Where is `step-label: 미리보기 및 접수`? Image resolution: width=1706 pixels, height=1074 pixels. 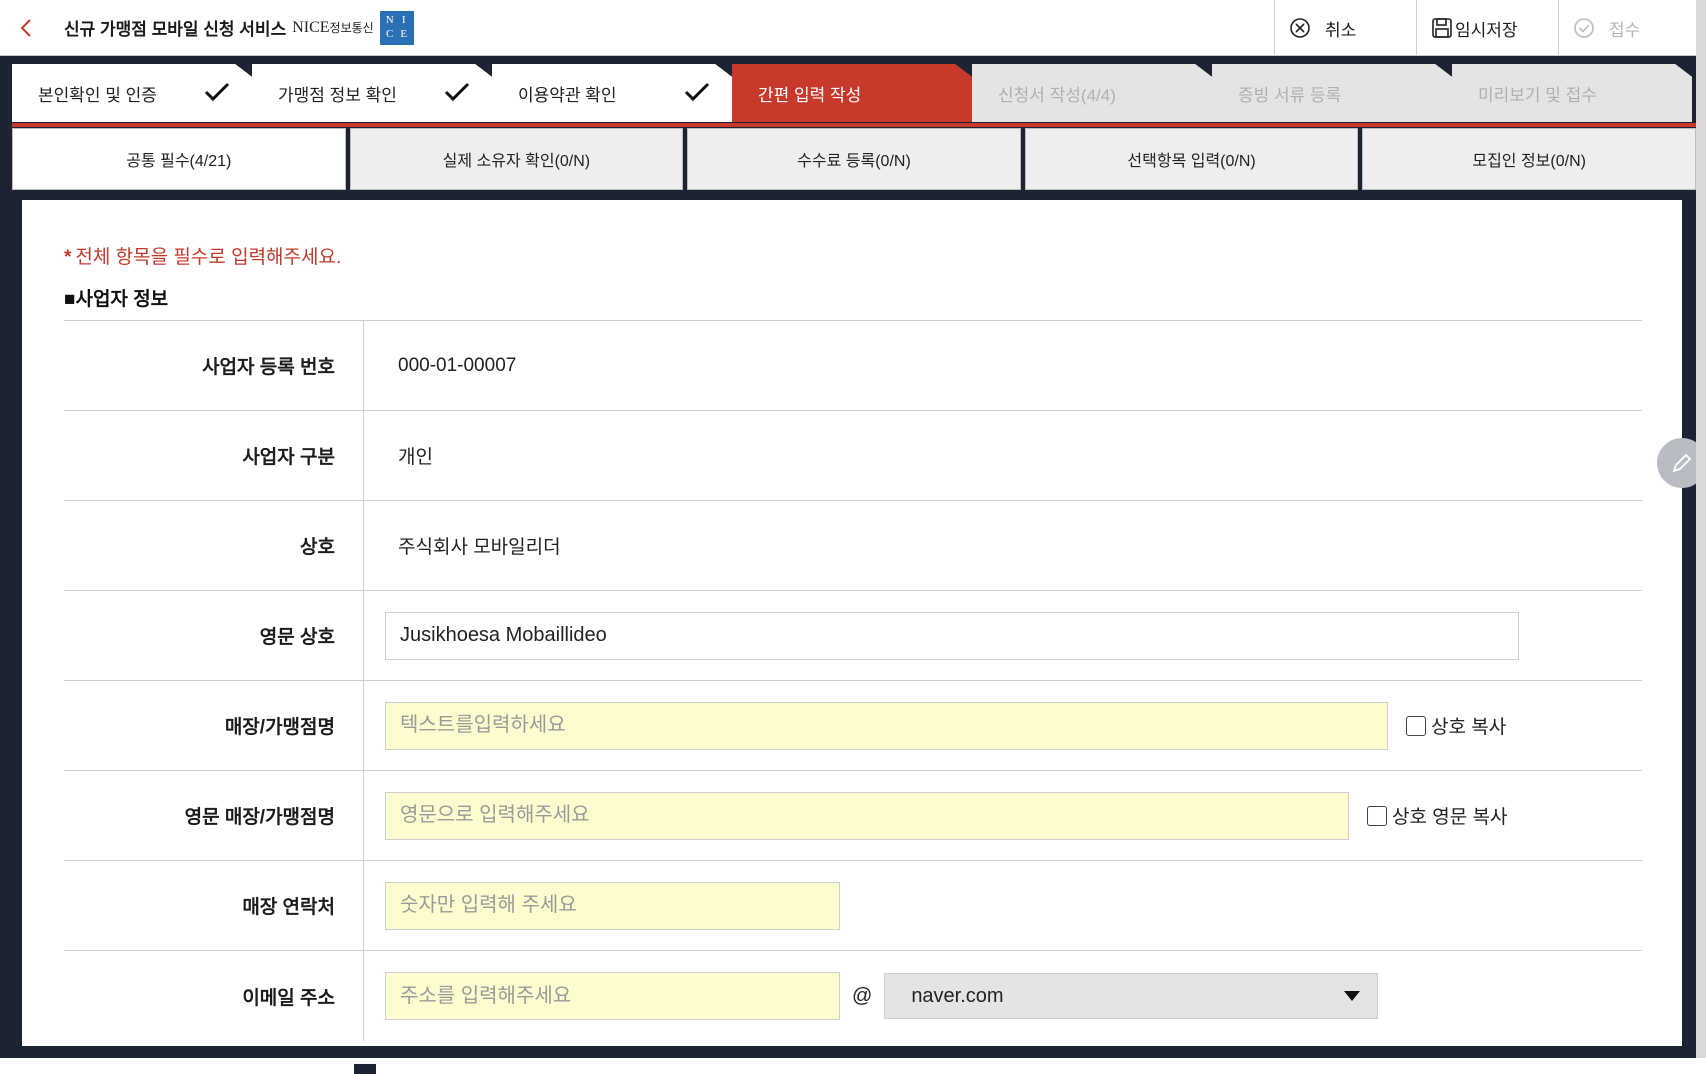 step-label: 미리보기 및 접수 is located at coordinates (1537, 95).